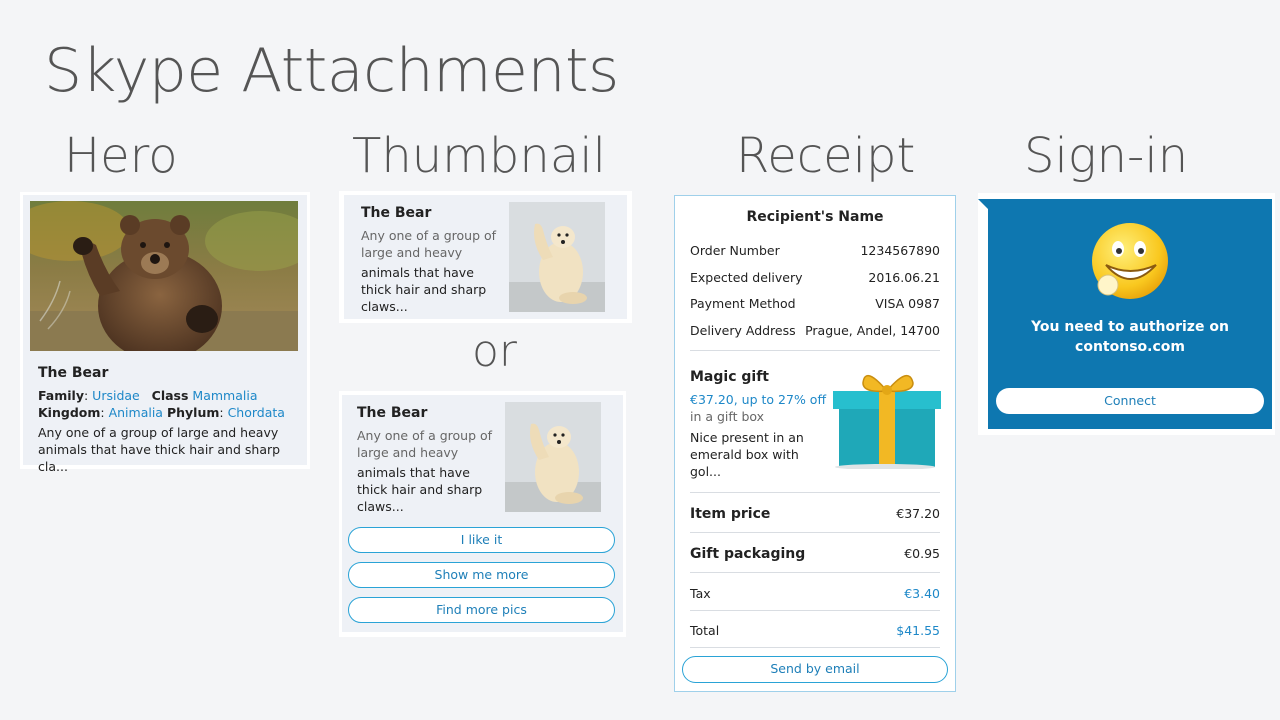 Image resolution: width=1280 pixels, height=720 pixels. I want to click on section-title-thumbnail: Thumbnail, so click(479, 156).